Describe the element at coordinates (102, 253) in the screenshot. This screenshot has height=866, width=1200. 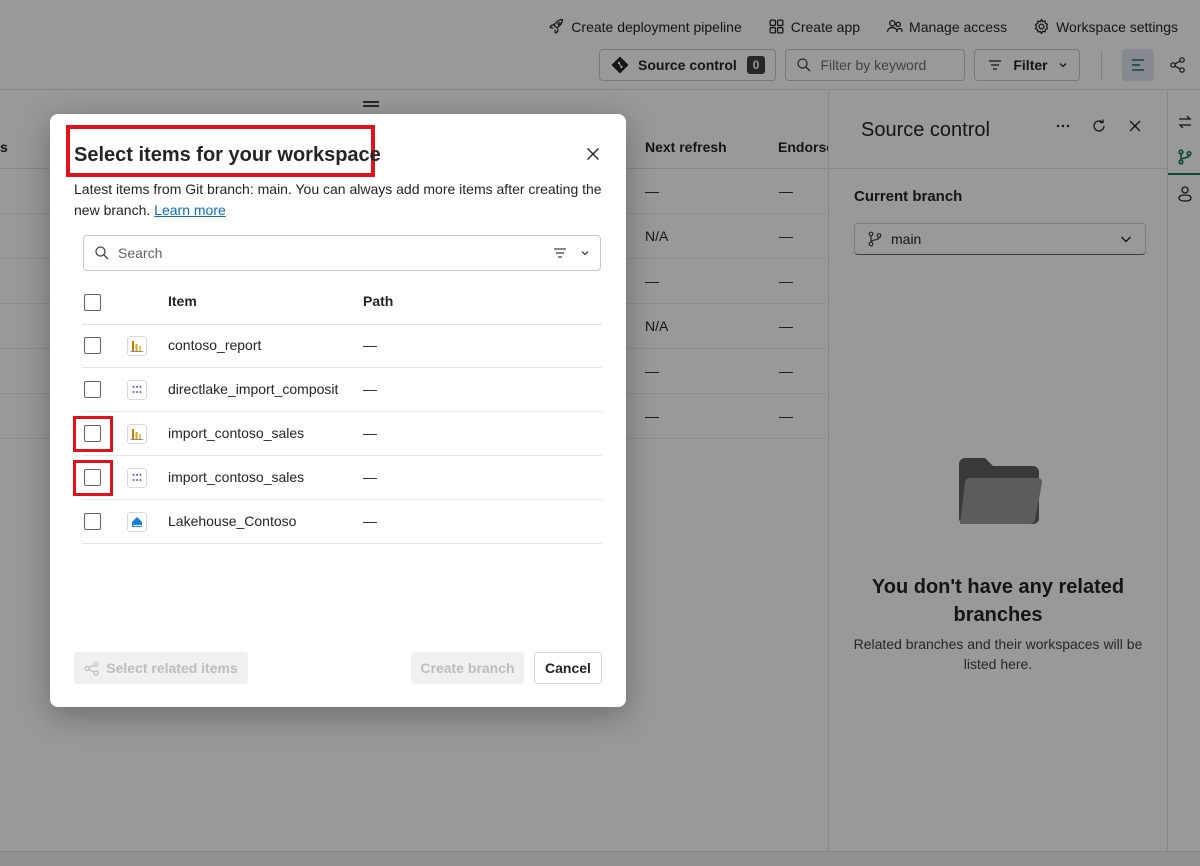
I see `search-icon` at that location.